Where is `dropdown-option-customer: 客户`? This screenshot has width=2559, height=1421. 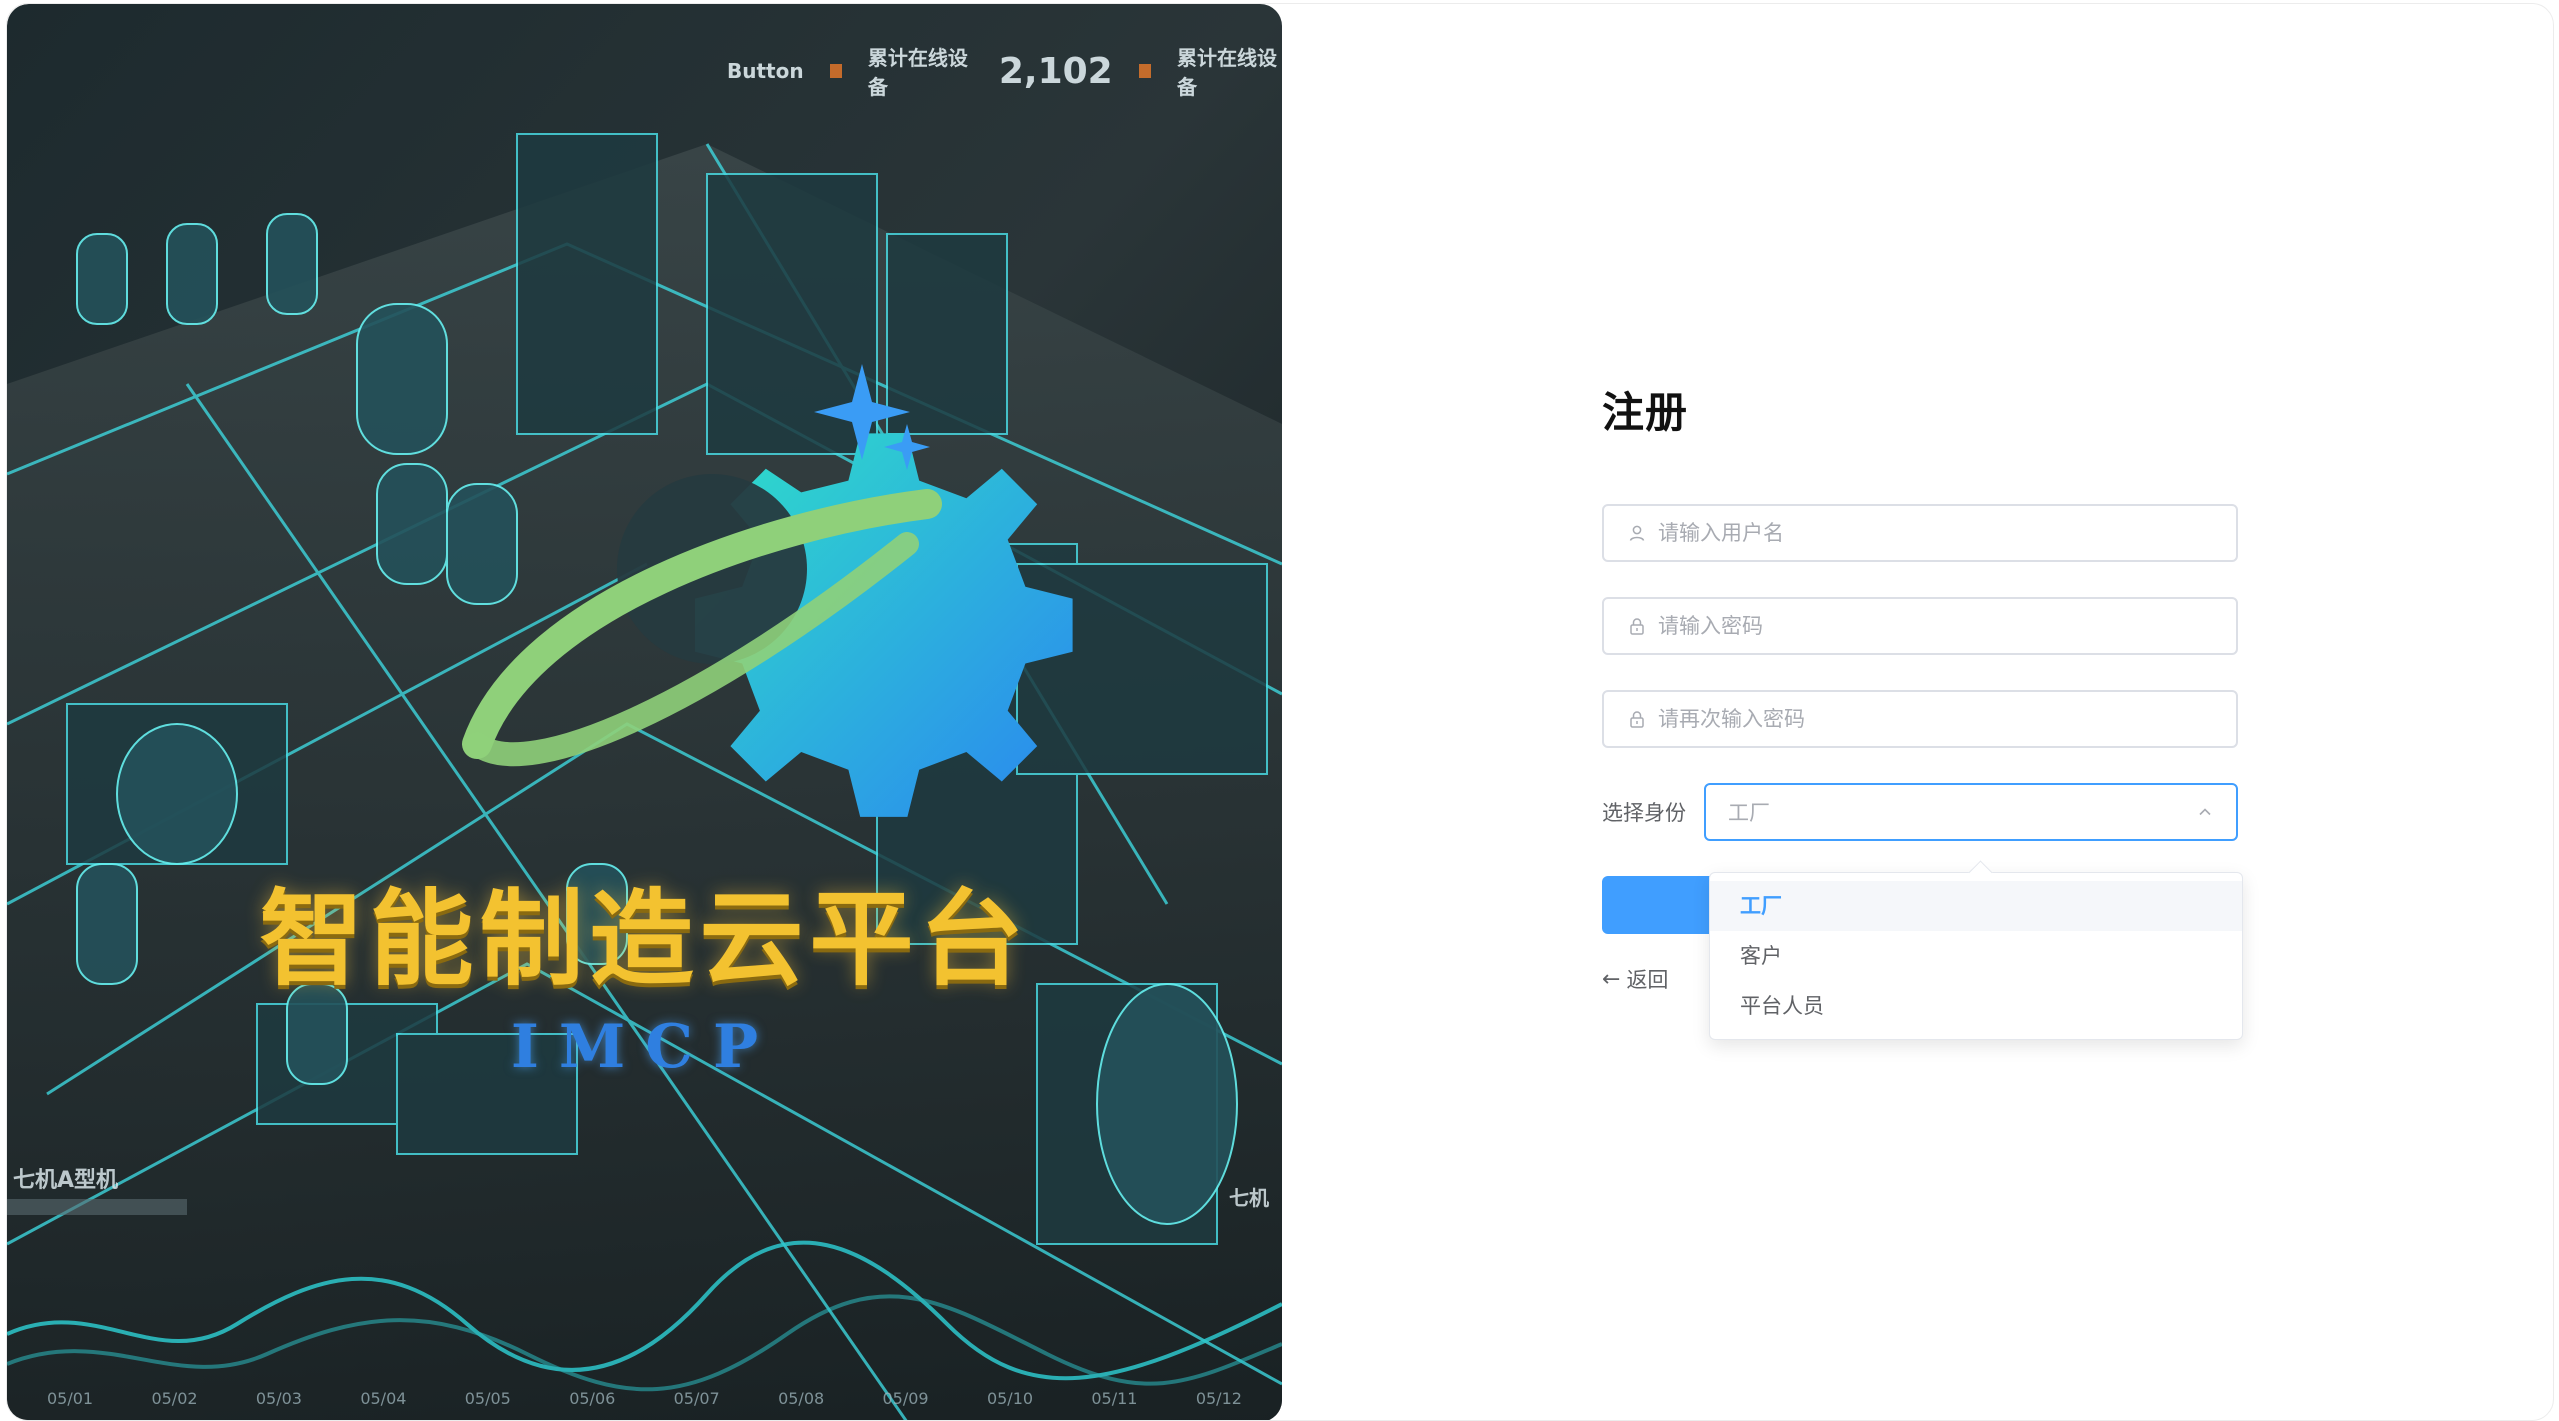
dropdown-option-customer: 客户 is located at coordinates (1976, 956).